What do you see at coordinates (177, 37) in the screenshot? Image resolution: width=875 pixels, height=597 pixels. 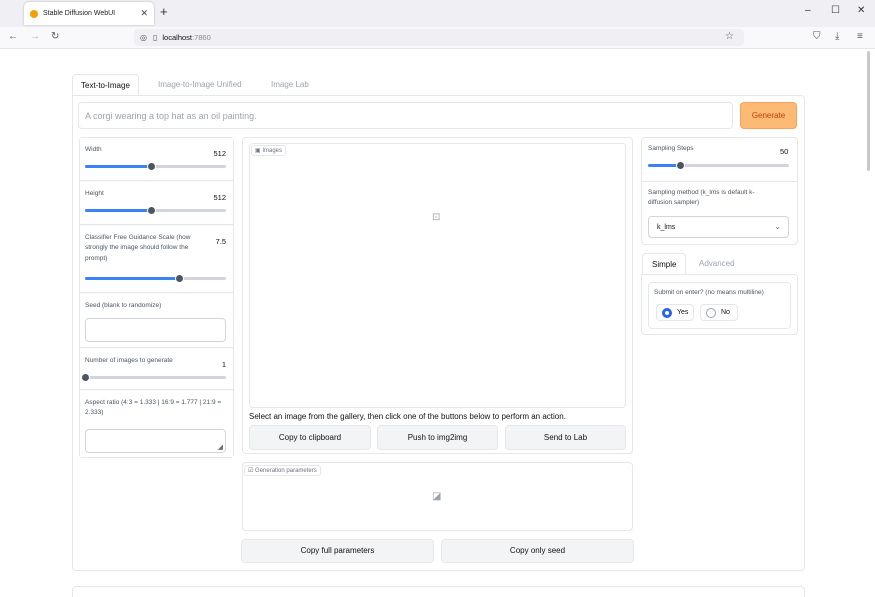 I see `url-host: localhost` at bounding box center [177, 37].